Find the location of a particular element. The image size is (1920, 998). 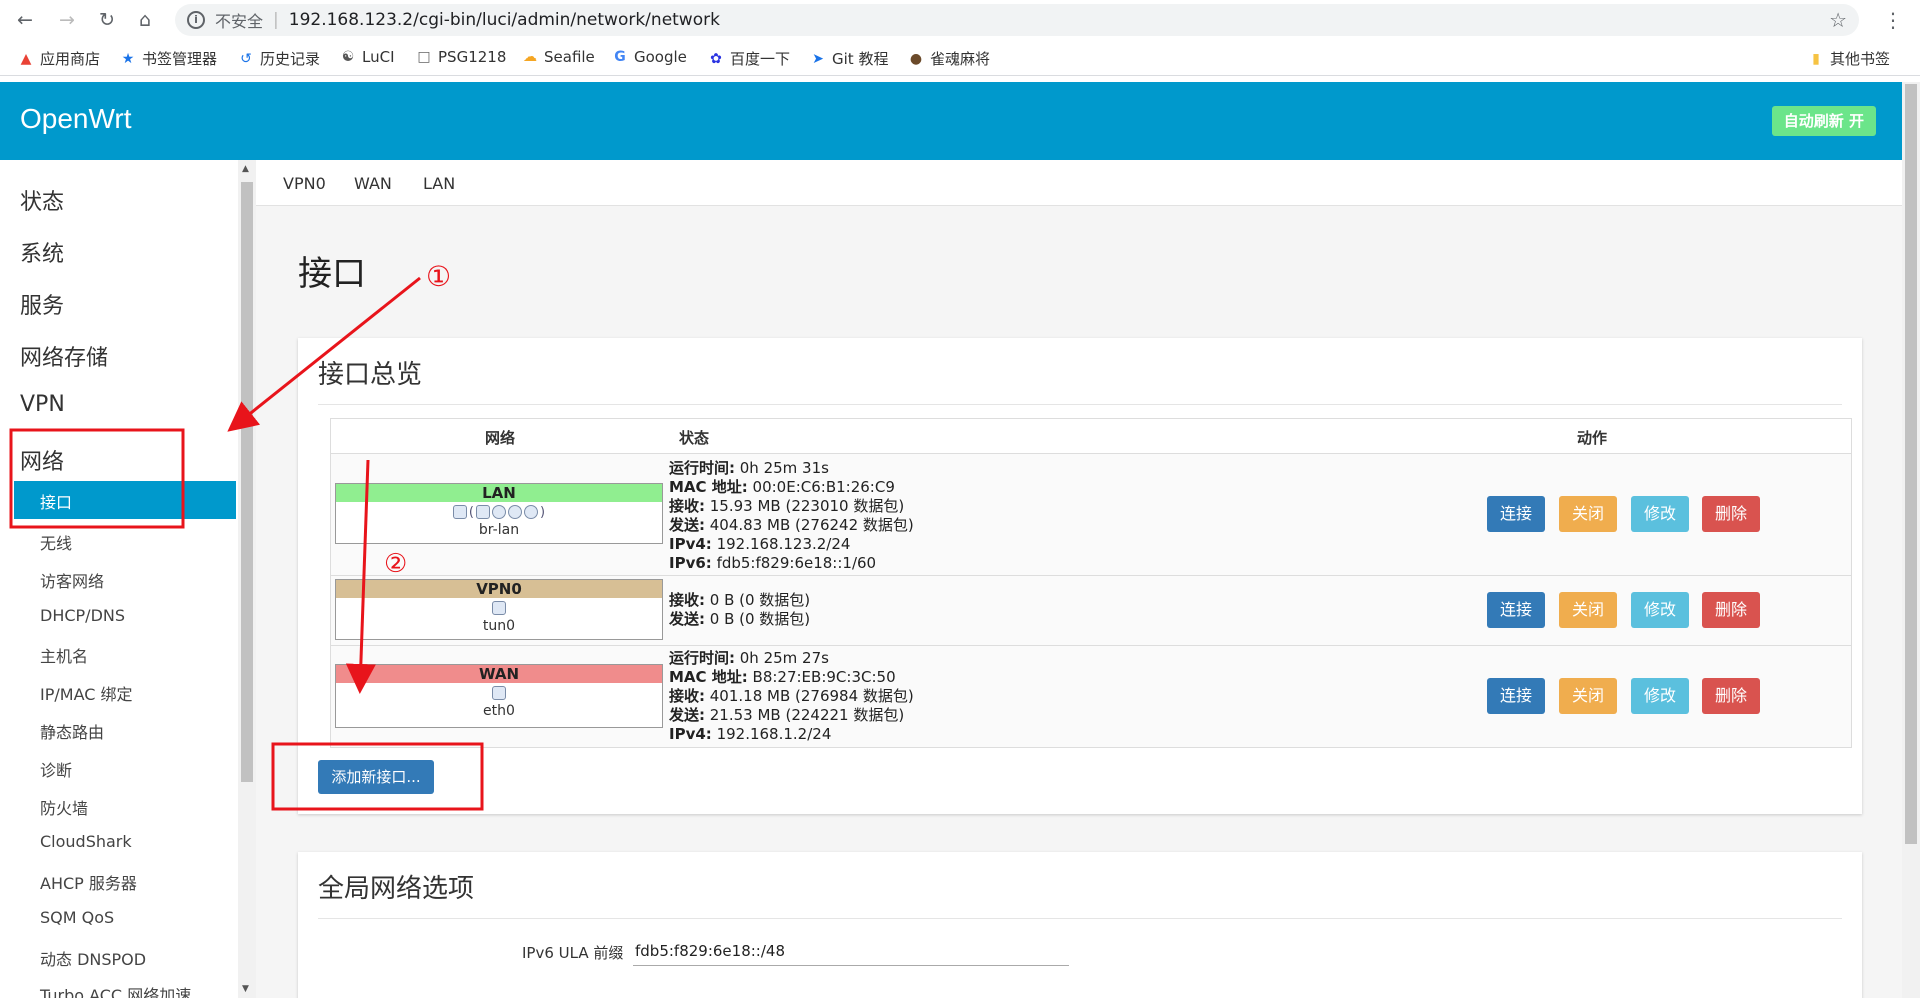

info-icon: i is located at coordinates (196, 20).